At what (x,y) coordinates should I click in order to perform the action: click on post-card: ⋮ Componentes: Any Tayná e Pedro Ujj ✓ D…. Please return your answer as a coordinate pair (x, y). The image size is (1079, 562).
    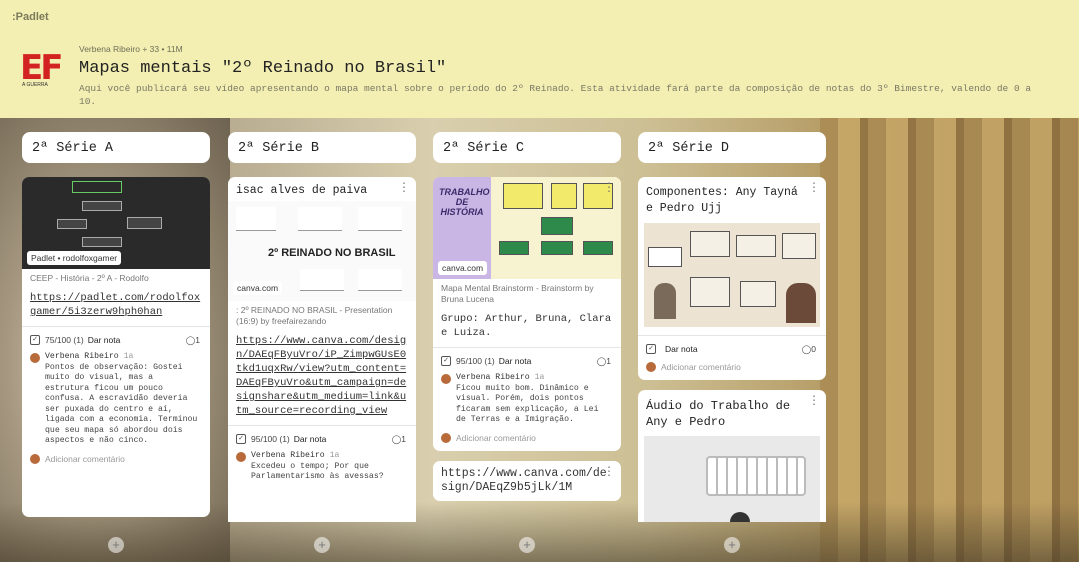
    Looking at the image, I should click on (732, 278).